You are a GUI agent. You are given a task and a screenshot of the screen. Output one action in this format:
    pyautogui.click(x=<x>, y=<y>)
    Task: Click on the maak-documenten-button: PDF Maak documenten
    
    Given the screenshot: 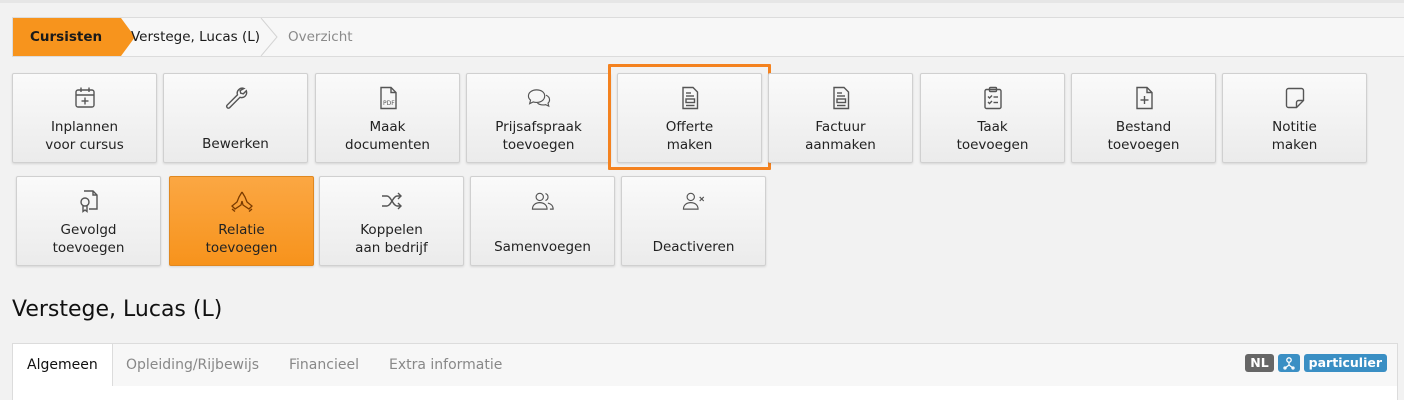 What is the action you would take?
    pyautogui.click(x=387, y=118)
    